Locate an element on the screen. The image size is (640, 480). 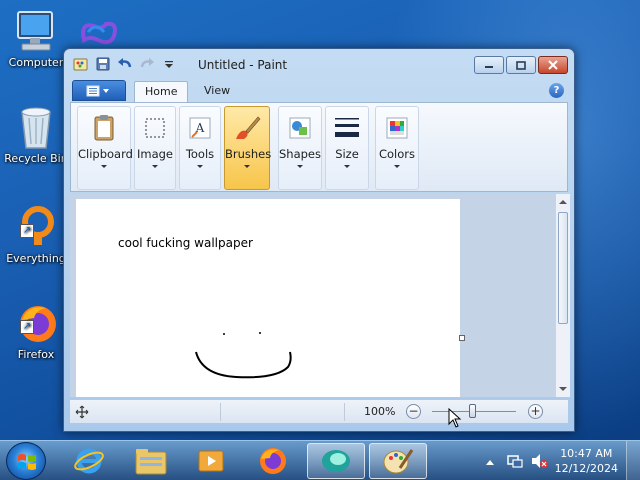
paint-menu-button is located at coordinates (99, 90).